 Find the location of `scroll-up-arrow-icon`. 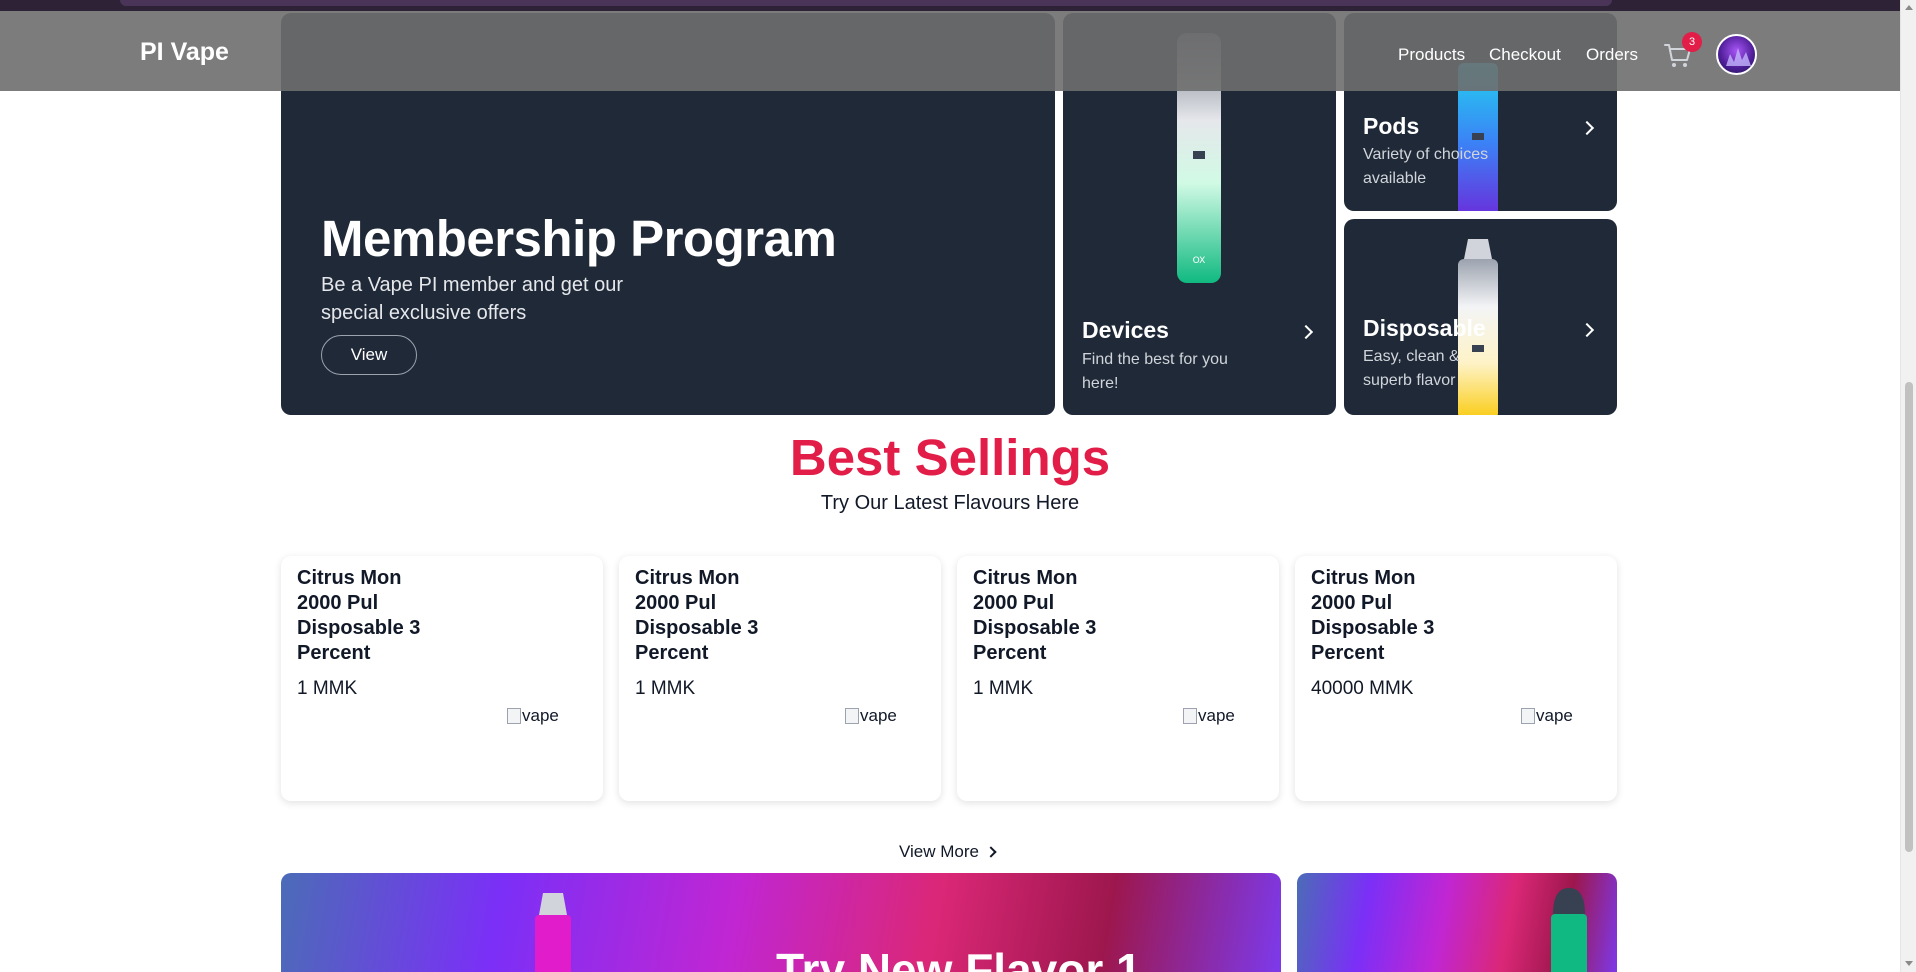

scroll-up-arrow-icon is located at coordinates (1909, 7).